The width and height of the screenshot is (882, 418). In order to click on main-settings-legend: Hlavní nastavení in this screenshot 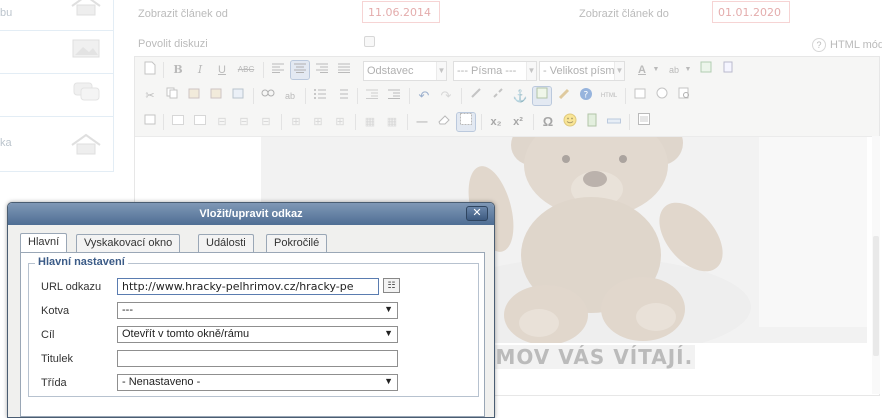, I will do `click(81, 262)`.